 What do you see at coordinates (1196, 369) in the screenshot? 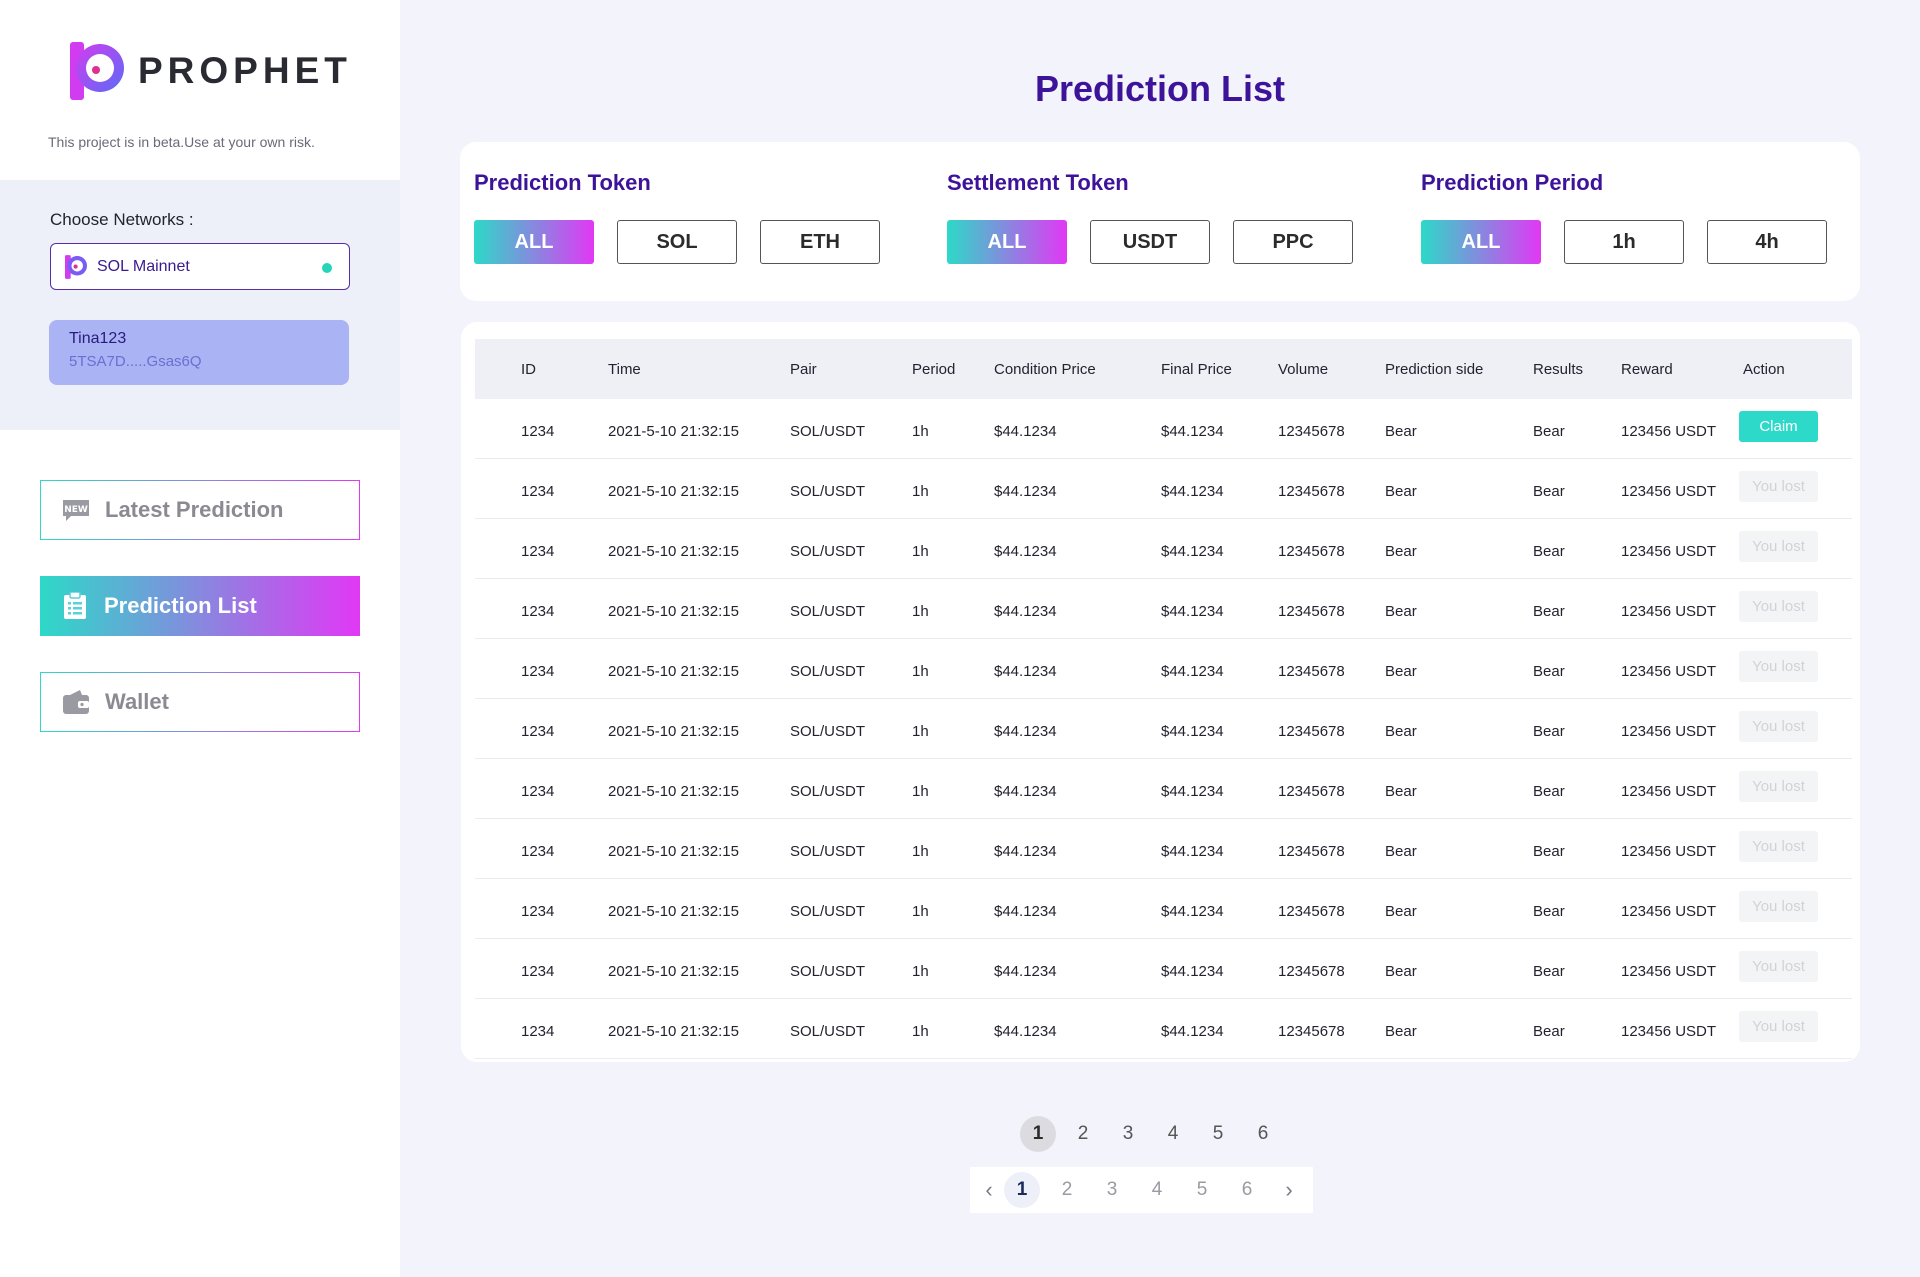
I see `column-header-final-price: Final Price` at bounding box center [1196, 369].